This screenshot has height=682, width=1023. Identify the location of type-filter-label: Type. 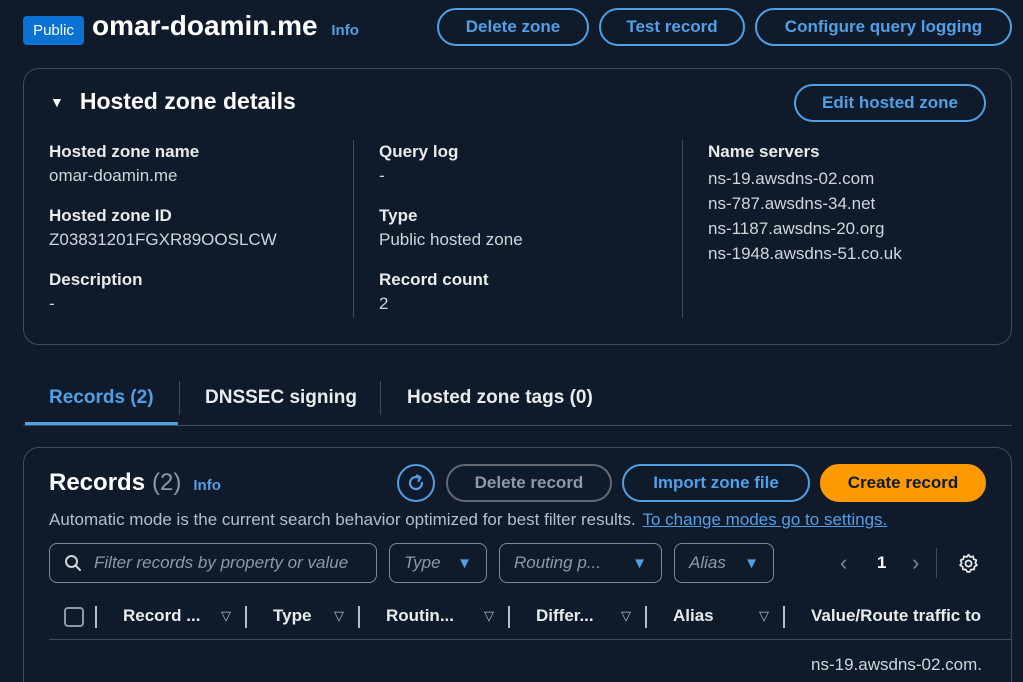
(422, 562).